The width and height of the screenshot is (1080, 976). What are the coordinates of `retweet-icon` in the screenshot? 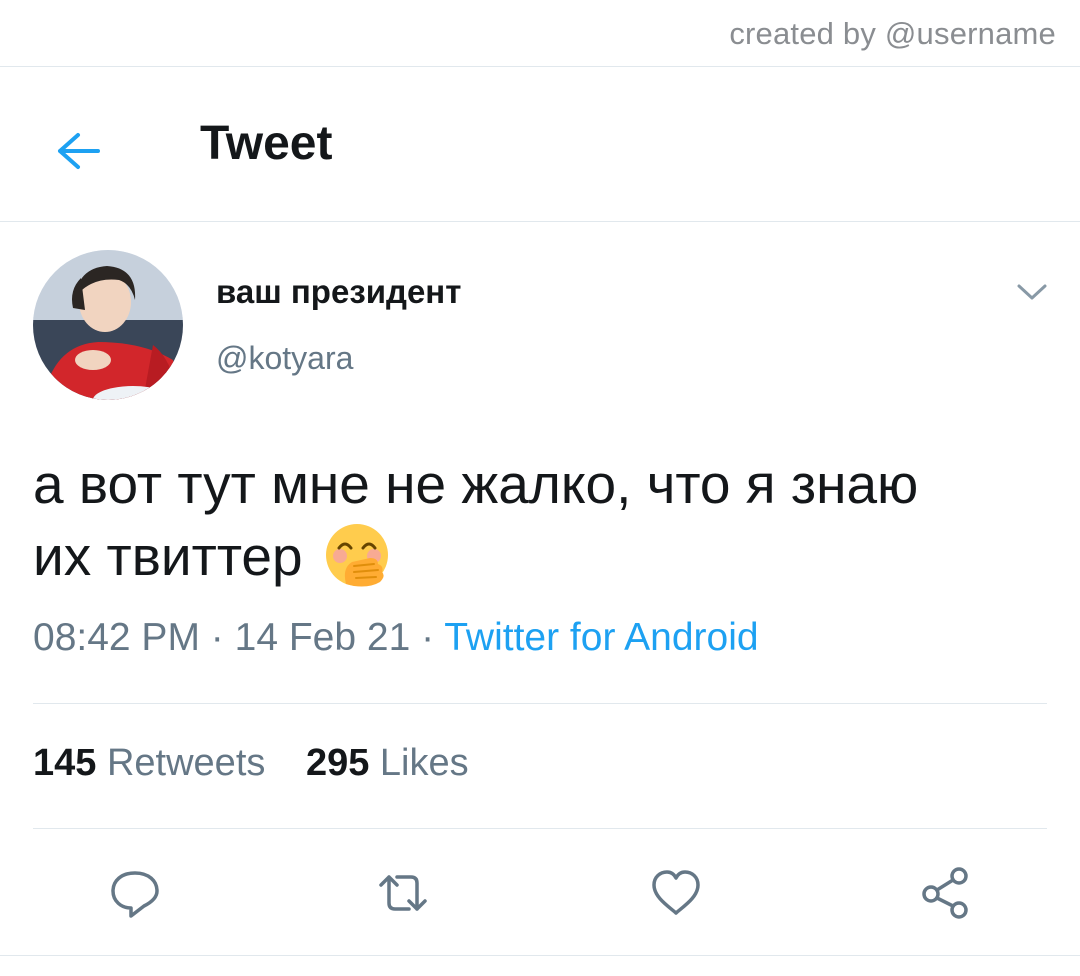 It's located at (403, 893).